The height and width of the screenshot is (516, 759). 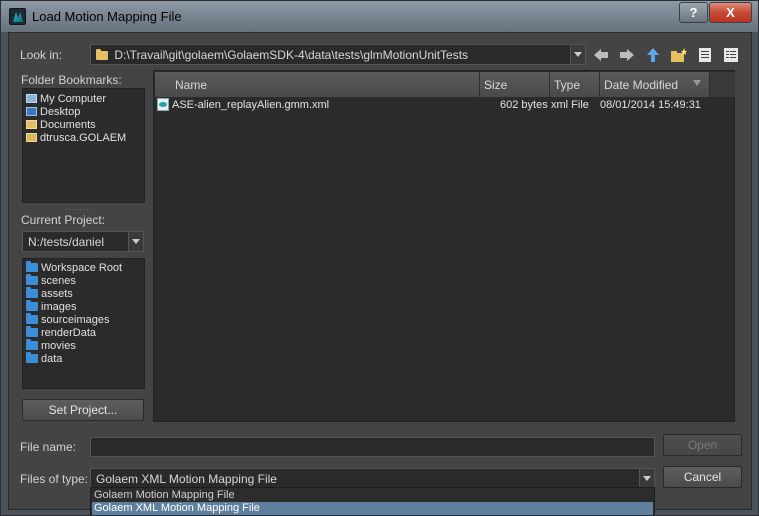 What do you see at coordinates (69, 333) in the screenshot?
I see `folder-label: renderData` at bounding box center [69, 333].